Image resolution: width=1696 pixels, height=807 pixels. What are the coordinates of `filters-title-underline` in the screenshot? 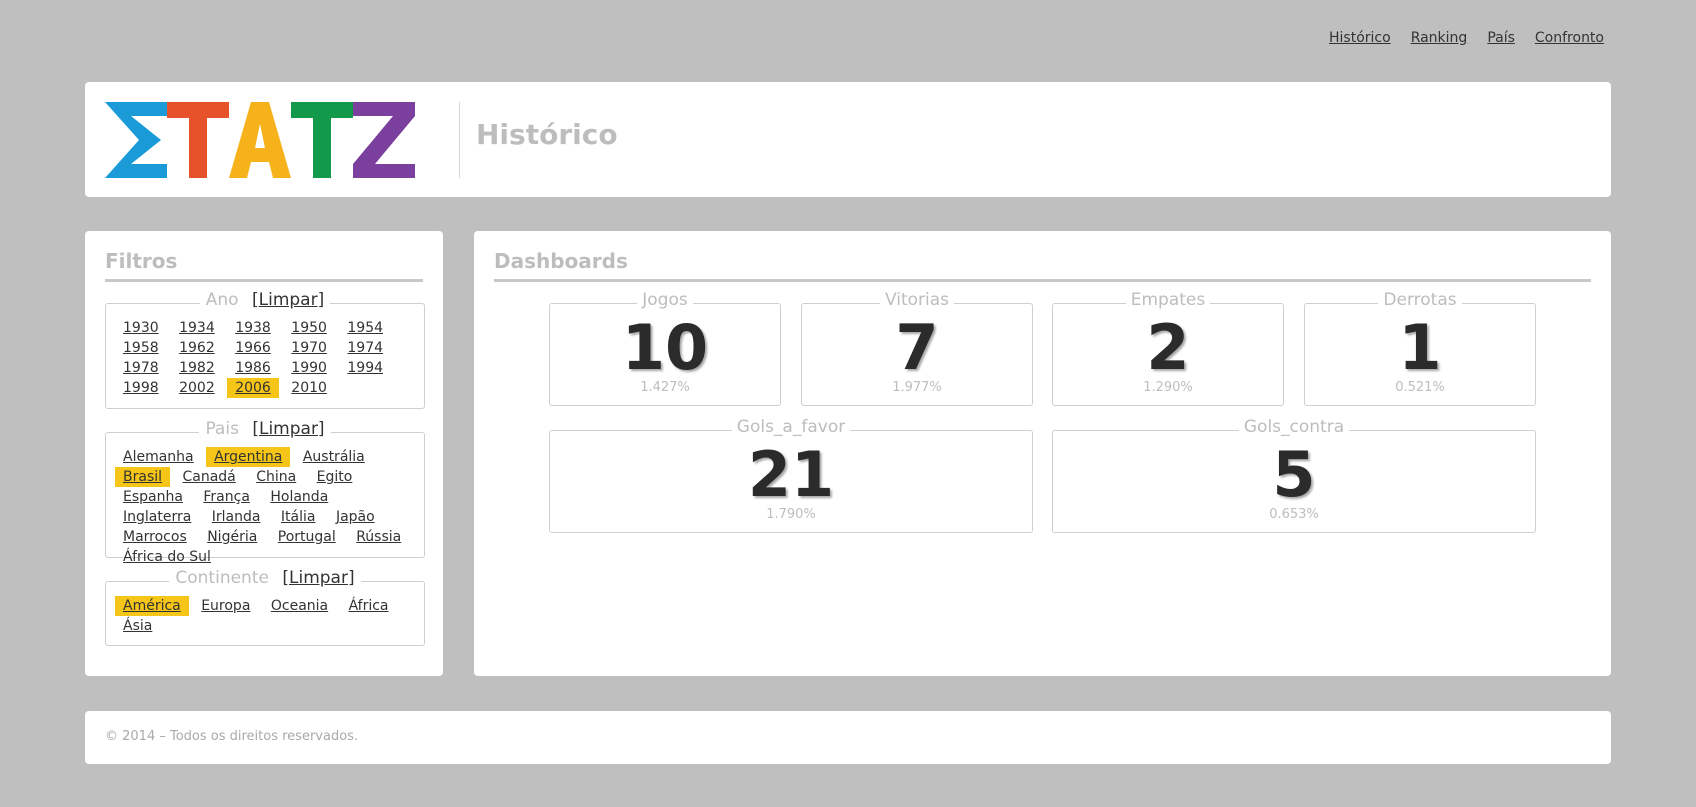 It's located at (264, 280).